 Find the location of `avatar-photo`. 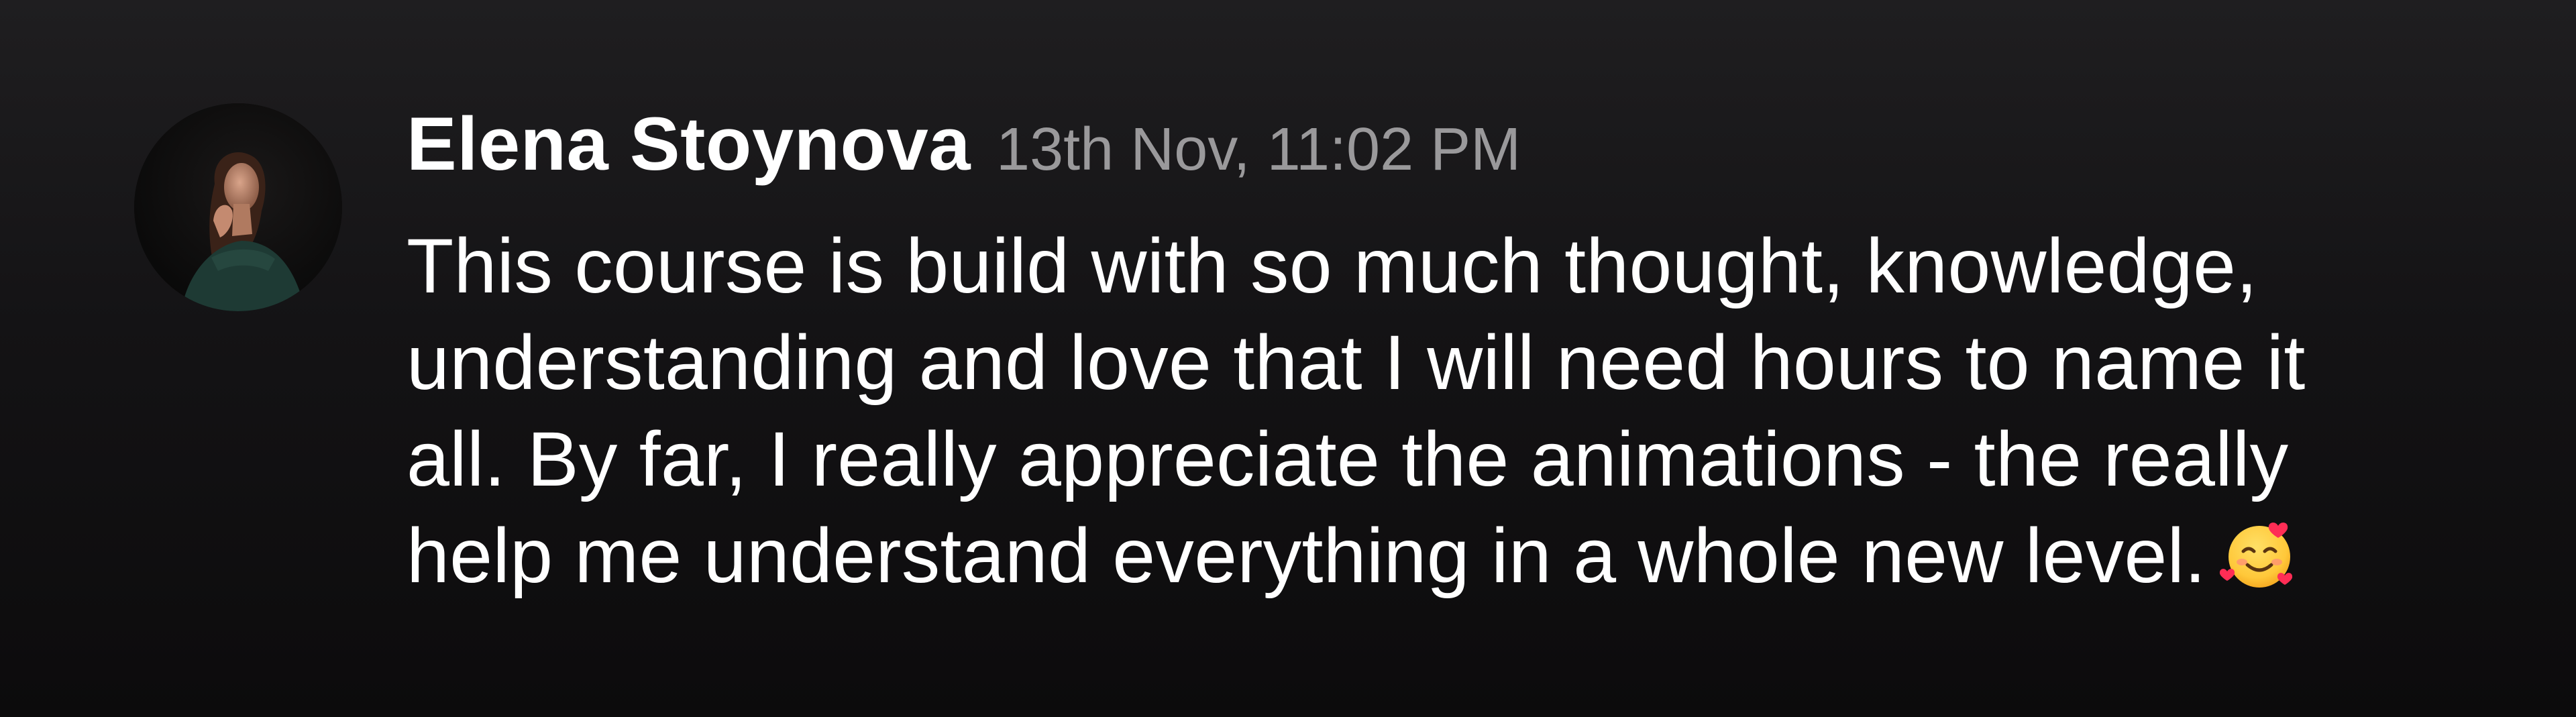

avatar-photo is located at coordinates (238, 207).